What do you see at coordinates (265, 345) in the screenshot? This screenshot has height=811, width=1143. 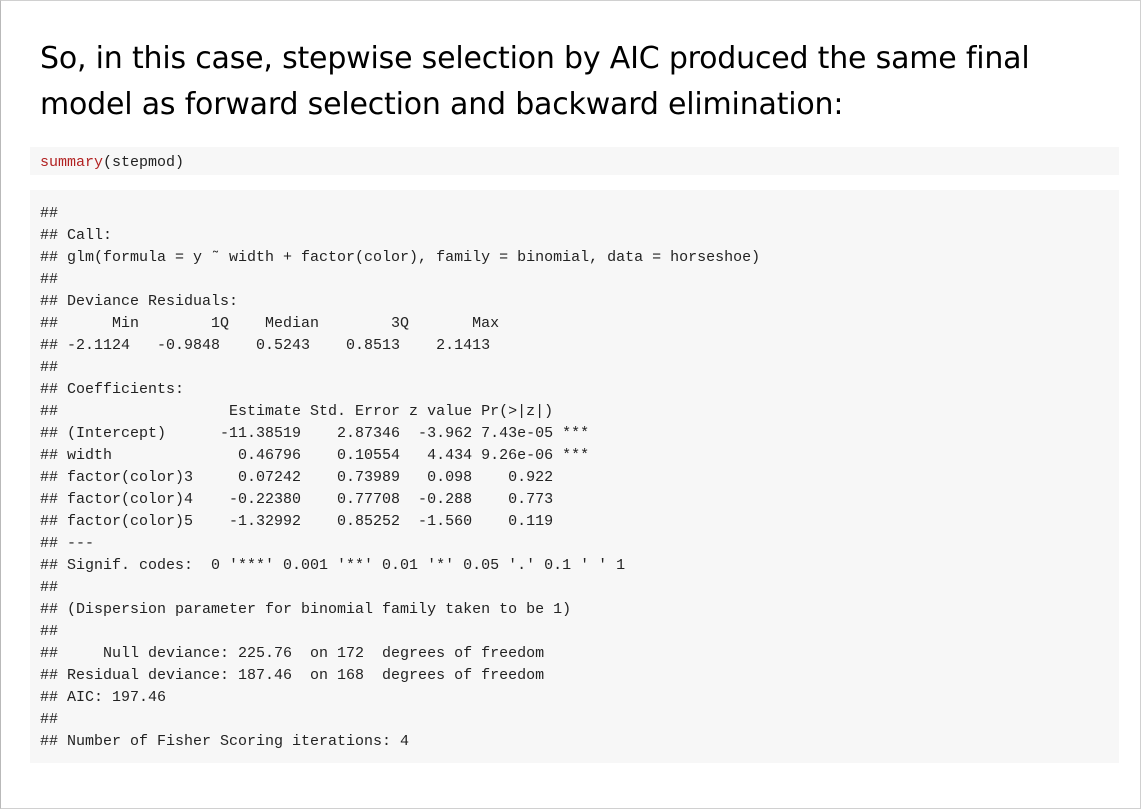 I see `output-line: ## -2.1124 -0.9848 0.5243 0.8513 2.1413` at bounding box center [265, 345].